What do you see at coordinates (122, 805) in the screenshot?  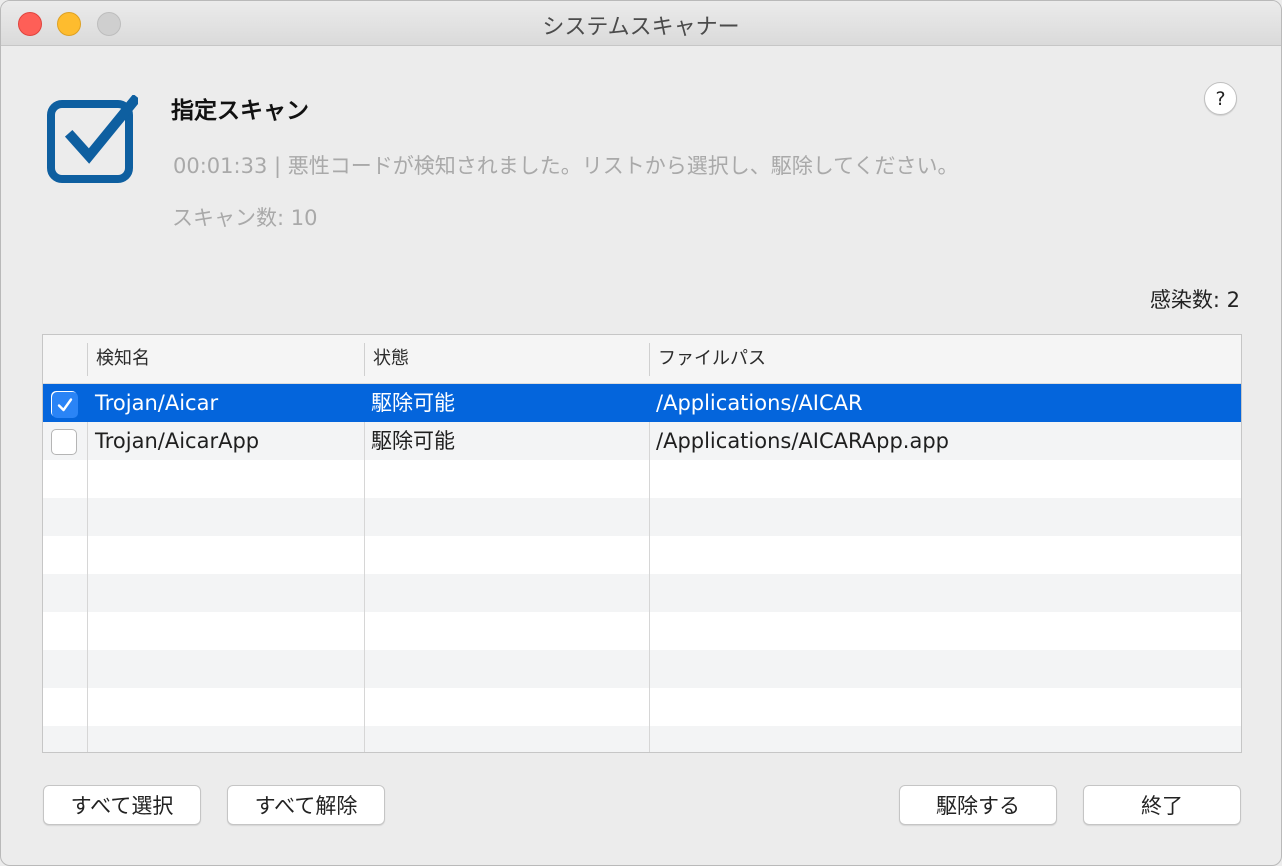 I see `select-all-button: すべて選択` at bounding box center [122, 805].